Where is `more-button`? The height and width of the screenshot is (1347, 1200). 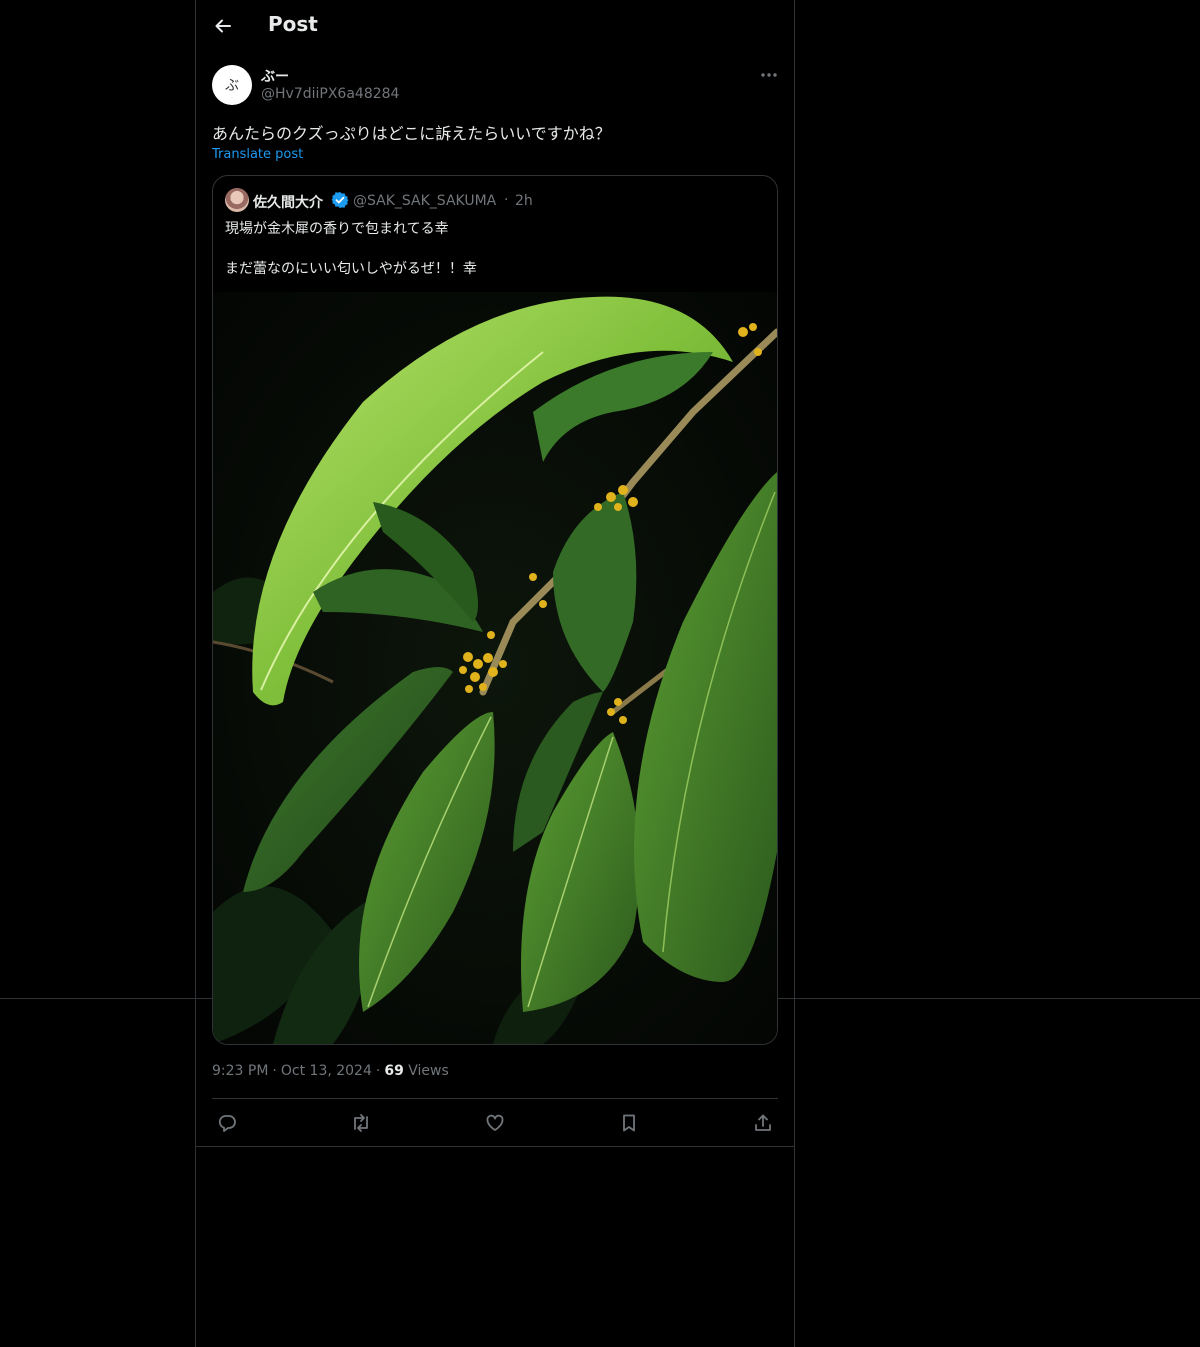
more-button is located at coordinates (769, 75).